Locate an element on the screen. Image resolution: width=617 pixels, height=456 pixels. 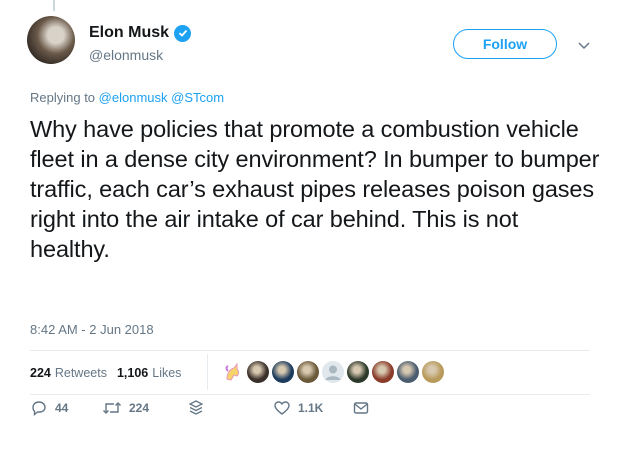
stack-action is located at coordinates (196, 408).